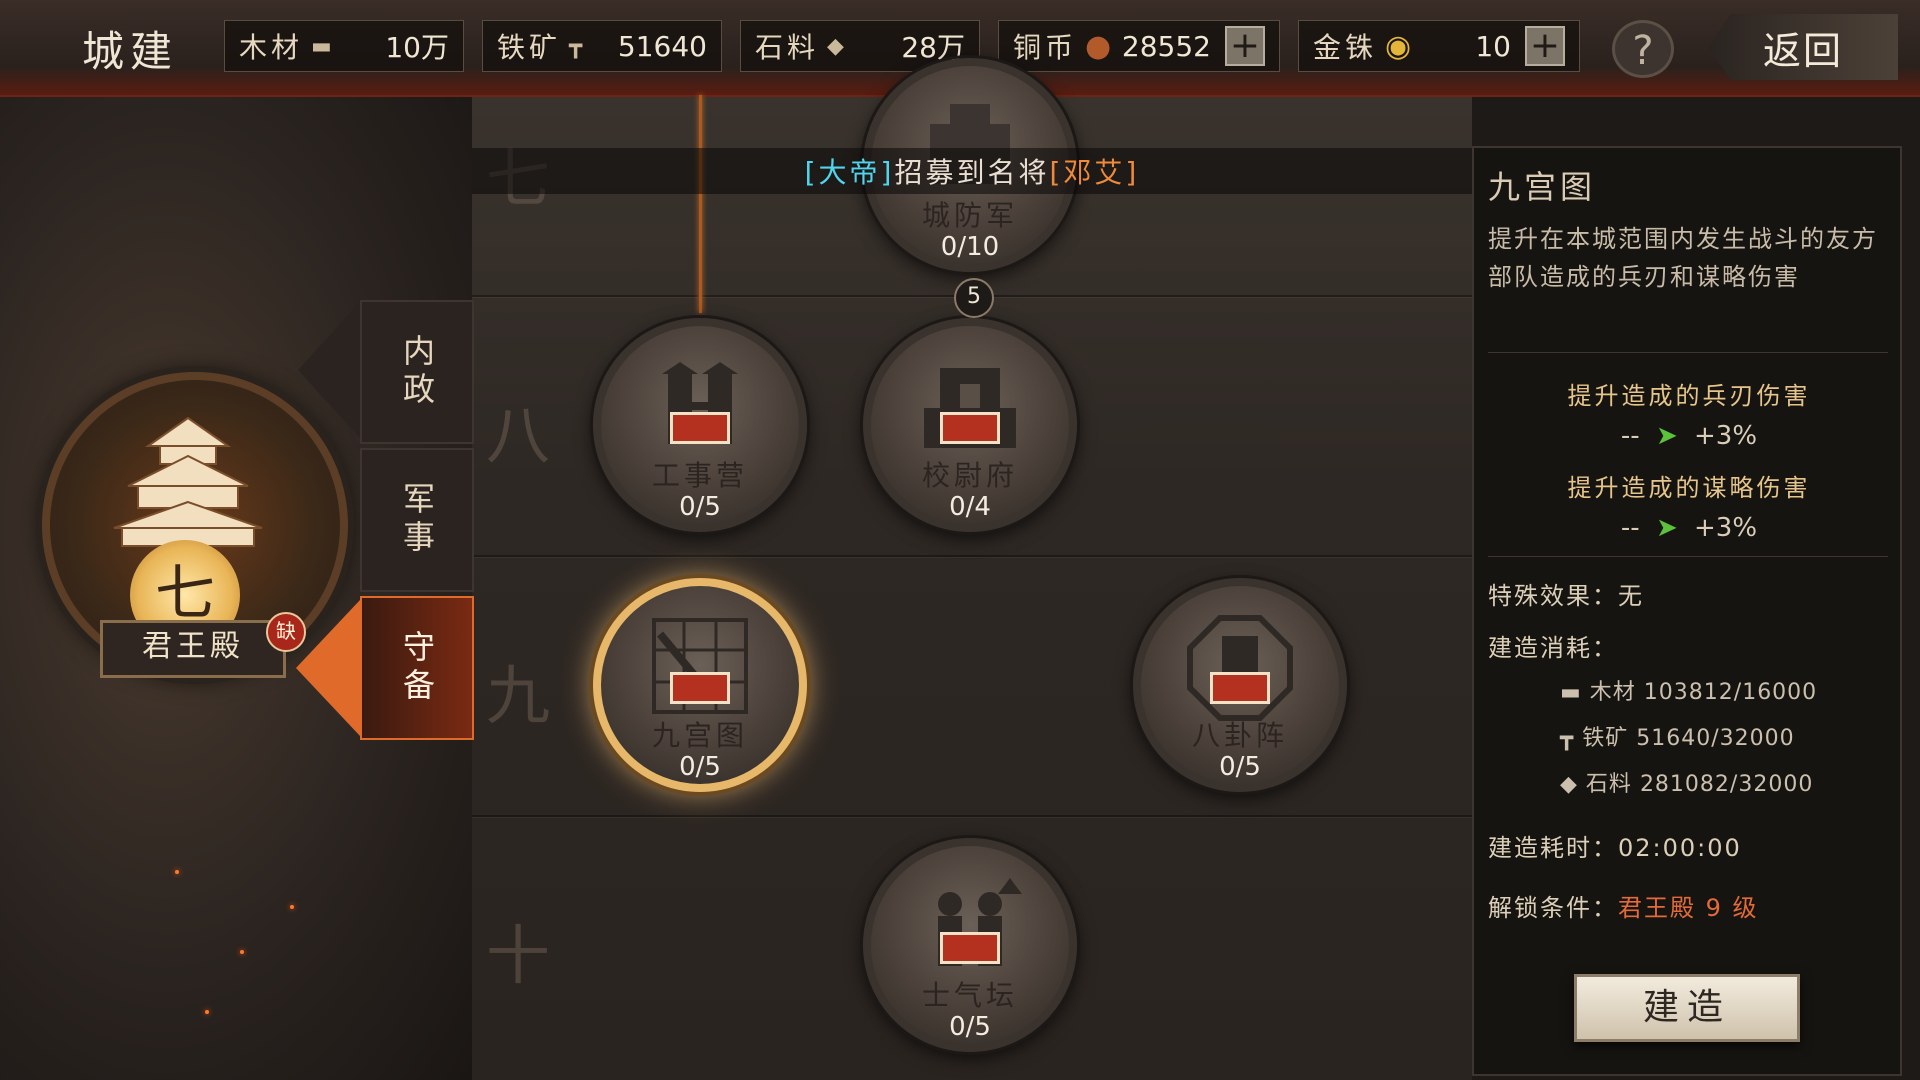 The height and width of the screenshot is (1080, 1920). I want to click on detail-description: 提升在本城范围内发生战斗的友方部队造成的兵刃和谋略伤害, so click(1683, 258).